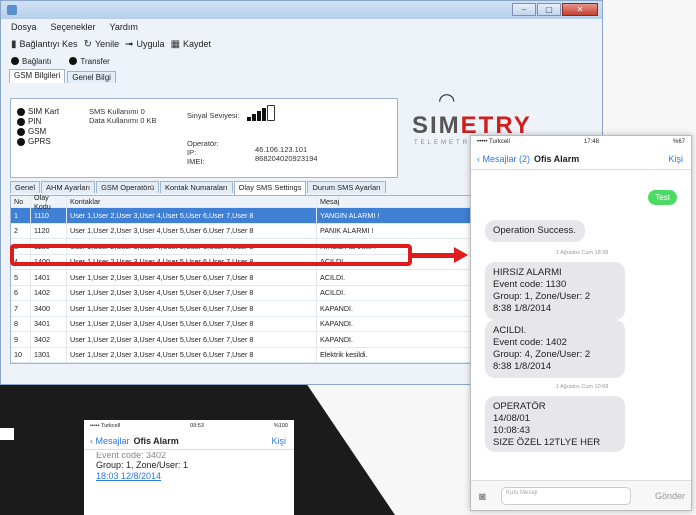 Image resolution: width=696 pixels, height=515 pixels. Describe the element at coordinates (347, 231) in the screenshot. I see `cell-message: PANIK ALARMI !` at that location.